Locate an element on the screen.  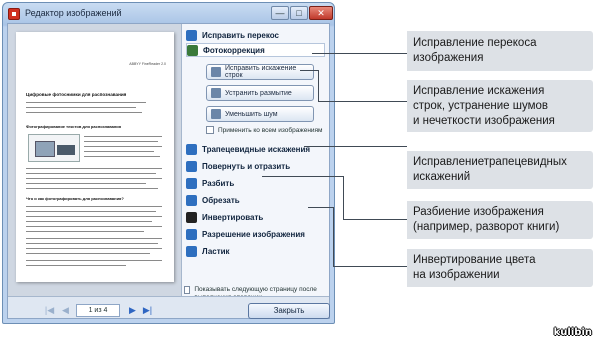
denoise-icon is located at coordinates (216, 114).